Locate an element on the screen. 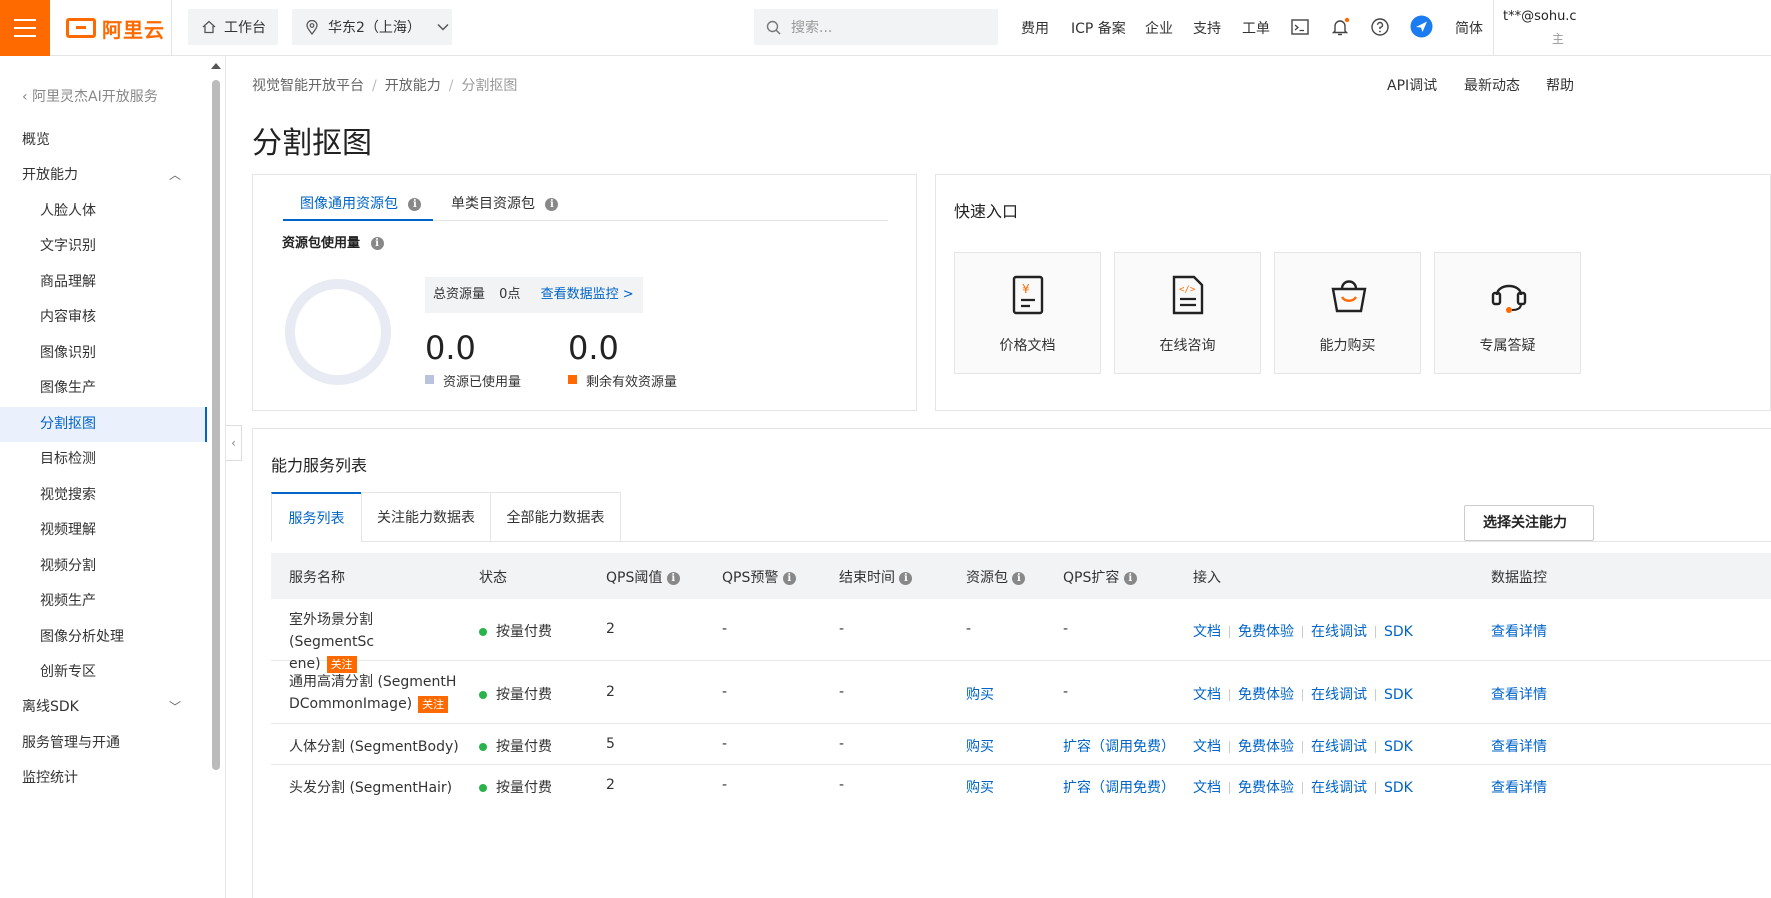 Image resolution: width=1771 pixels, height=898 pixels. sidebar-scrollbar is located at coordinates (216, 425).